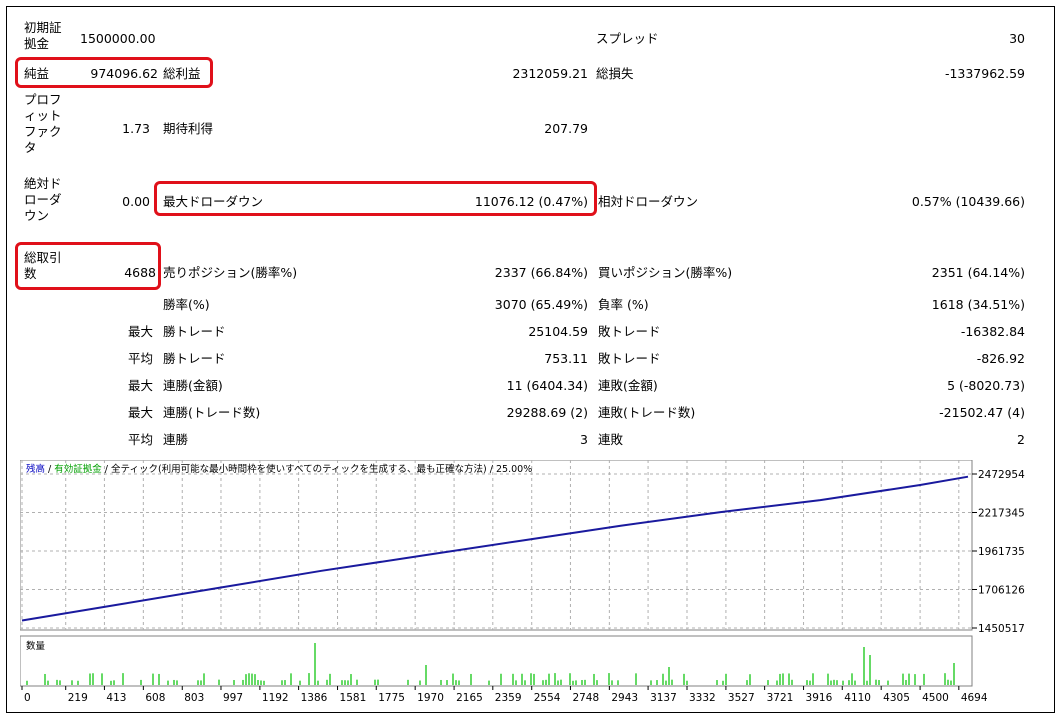 This screenshot has width=1062, height=721. What do you see at coordinates (194, 698) in the screenshot?
I see `x-tick-label: 803` at bounding box center [194, 698].